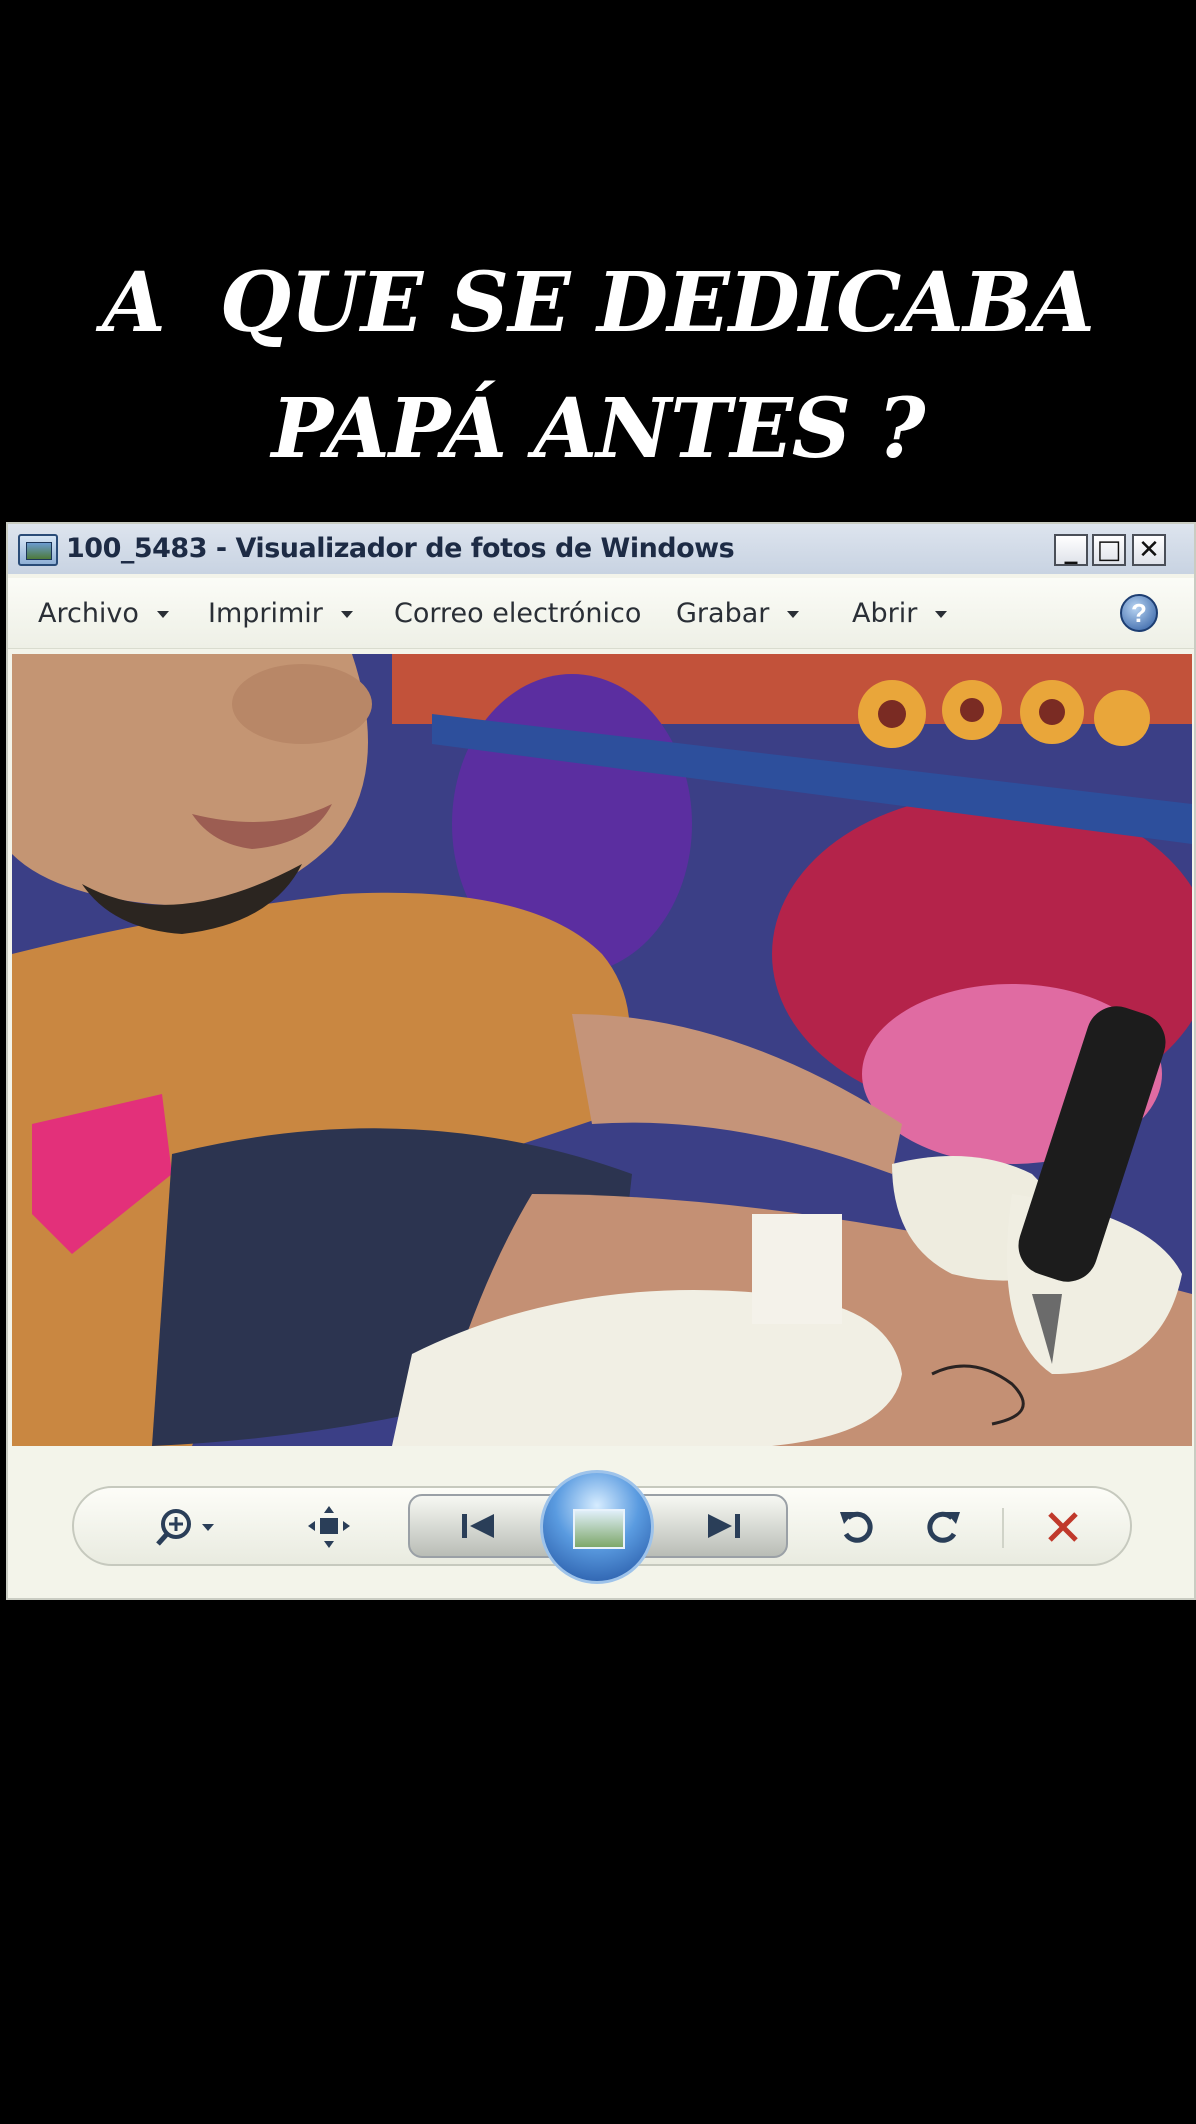 The height and width of the screenshot is (2124, 1196). Describe the element at coordinates (598, 303) in the screenshot. I see `caption-line-1: A QUE SE DEDICABA` at that location.